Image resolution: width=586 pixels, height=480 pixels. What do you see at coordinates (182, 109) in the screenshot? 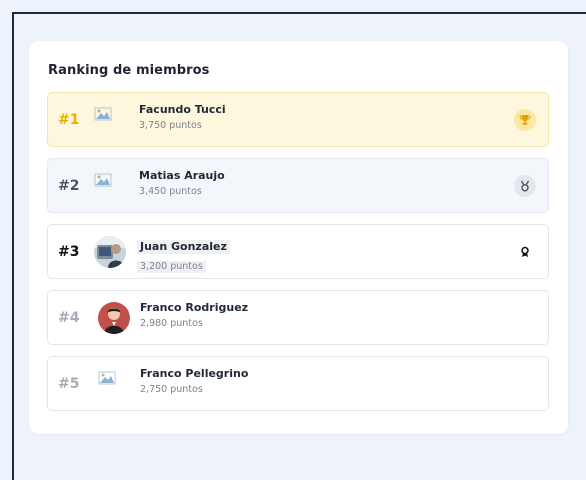
I see `member-name: Facundo Tucci` at bounding box center [182, 109].